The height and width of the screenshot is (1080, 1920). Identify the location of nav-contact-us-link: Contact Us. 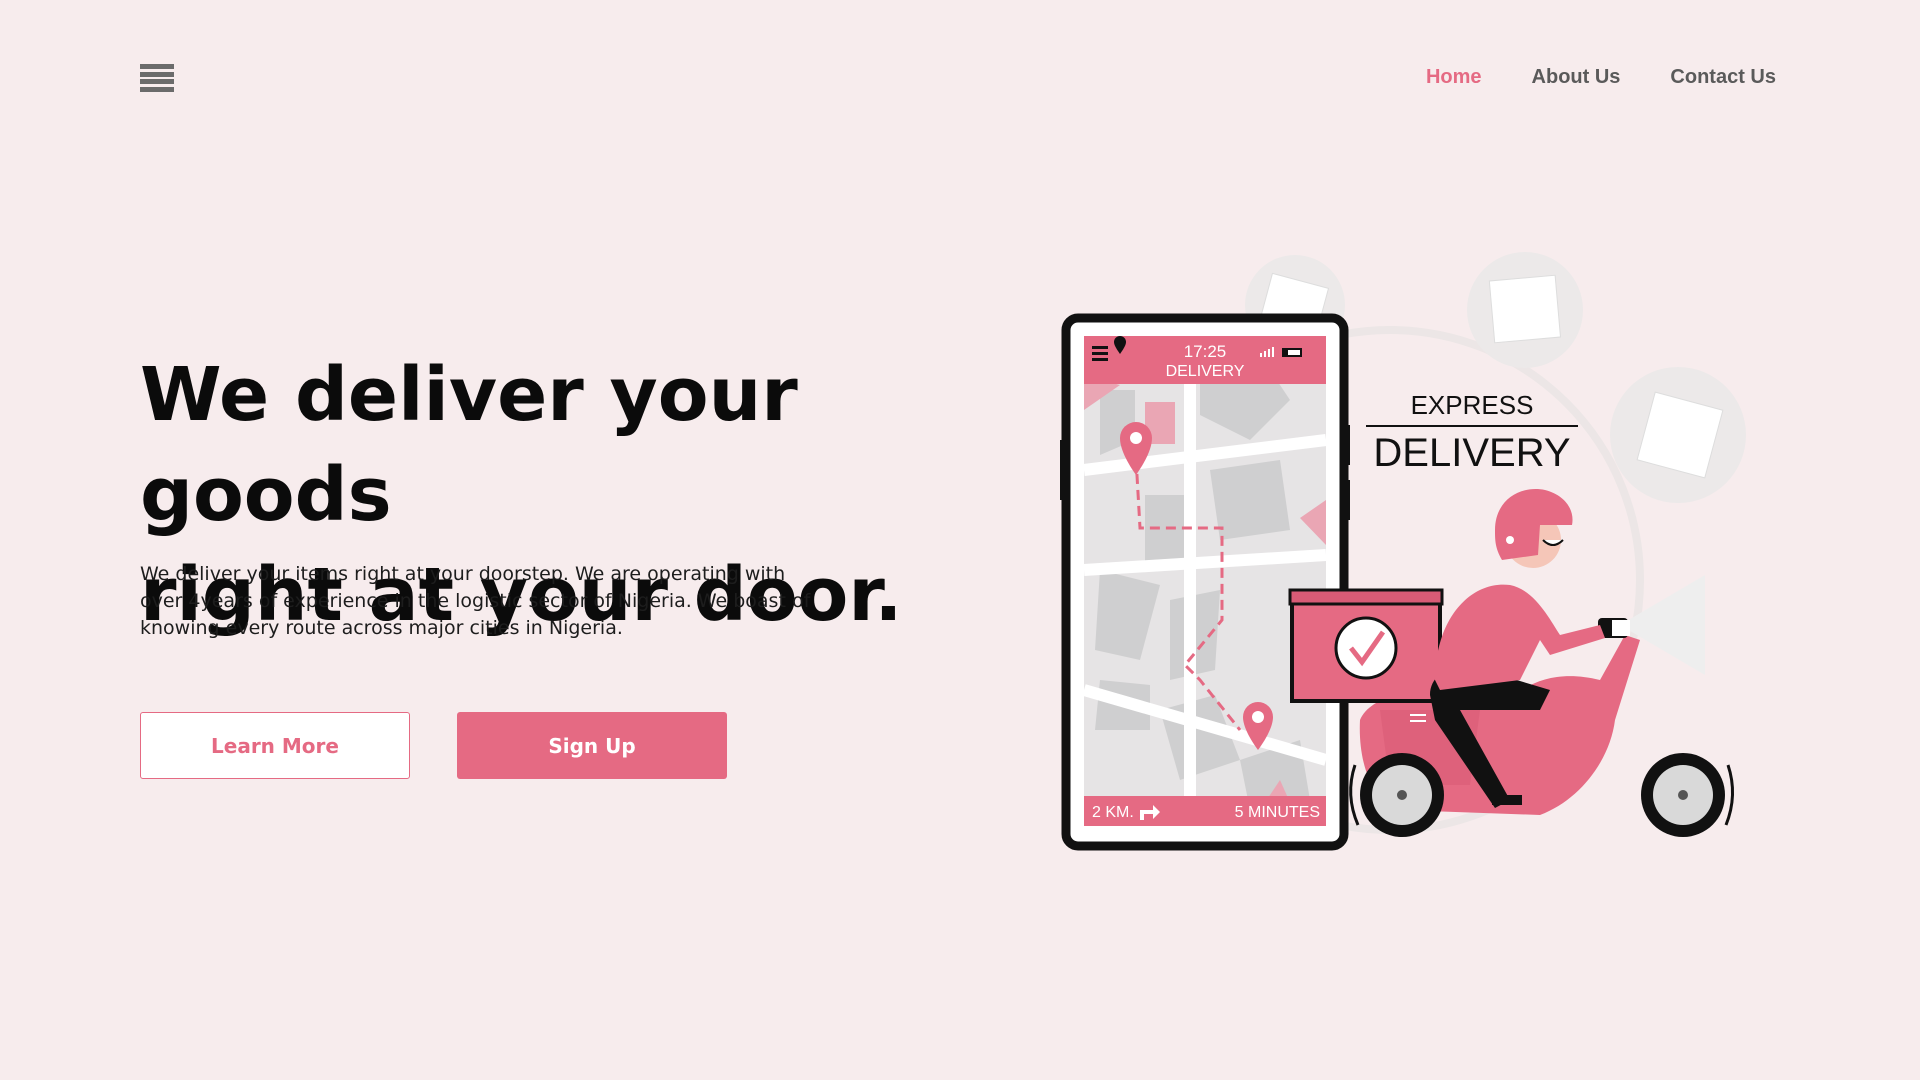
(1723, 77).